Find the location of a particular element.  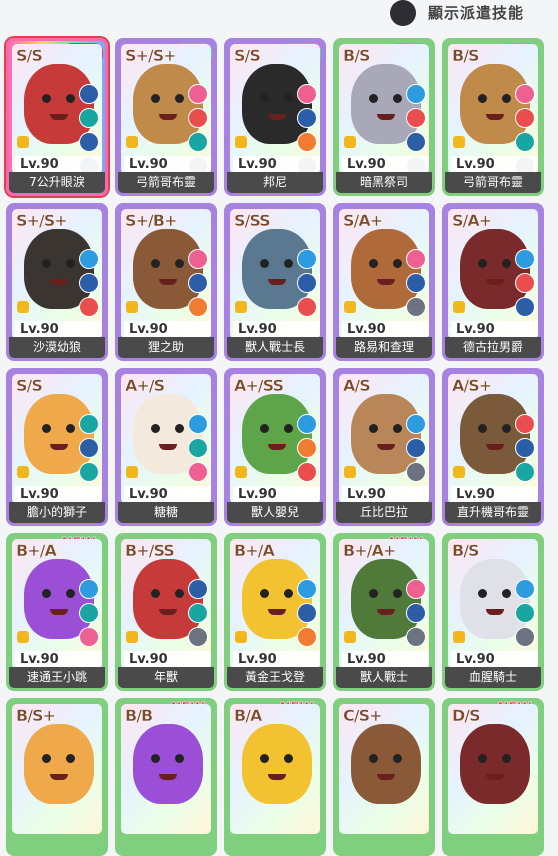

character-card: NEWB+/A+Lv.90獸人戰士 is located at coordinates (384, 612).